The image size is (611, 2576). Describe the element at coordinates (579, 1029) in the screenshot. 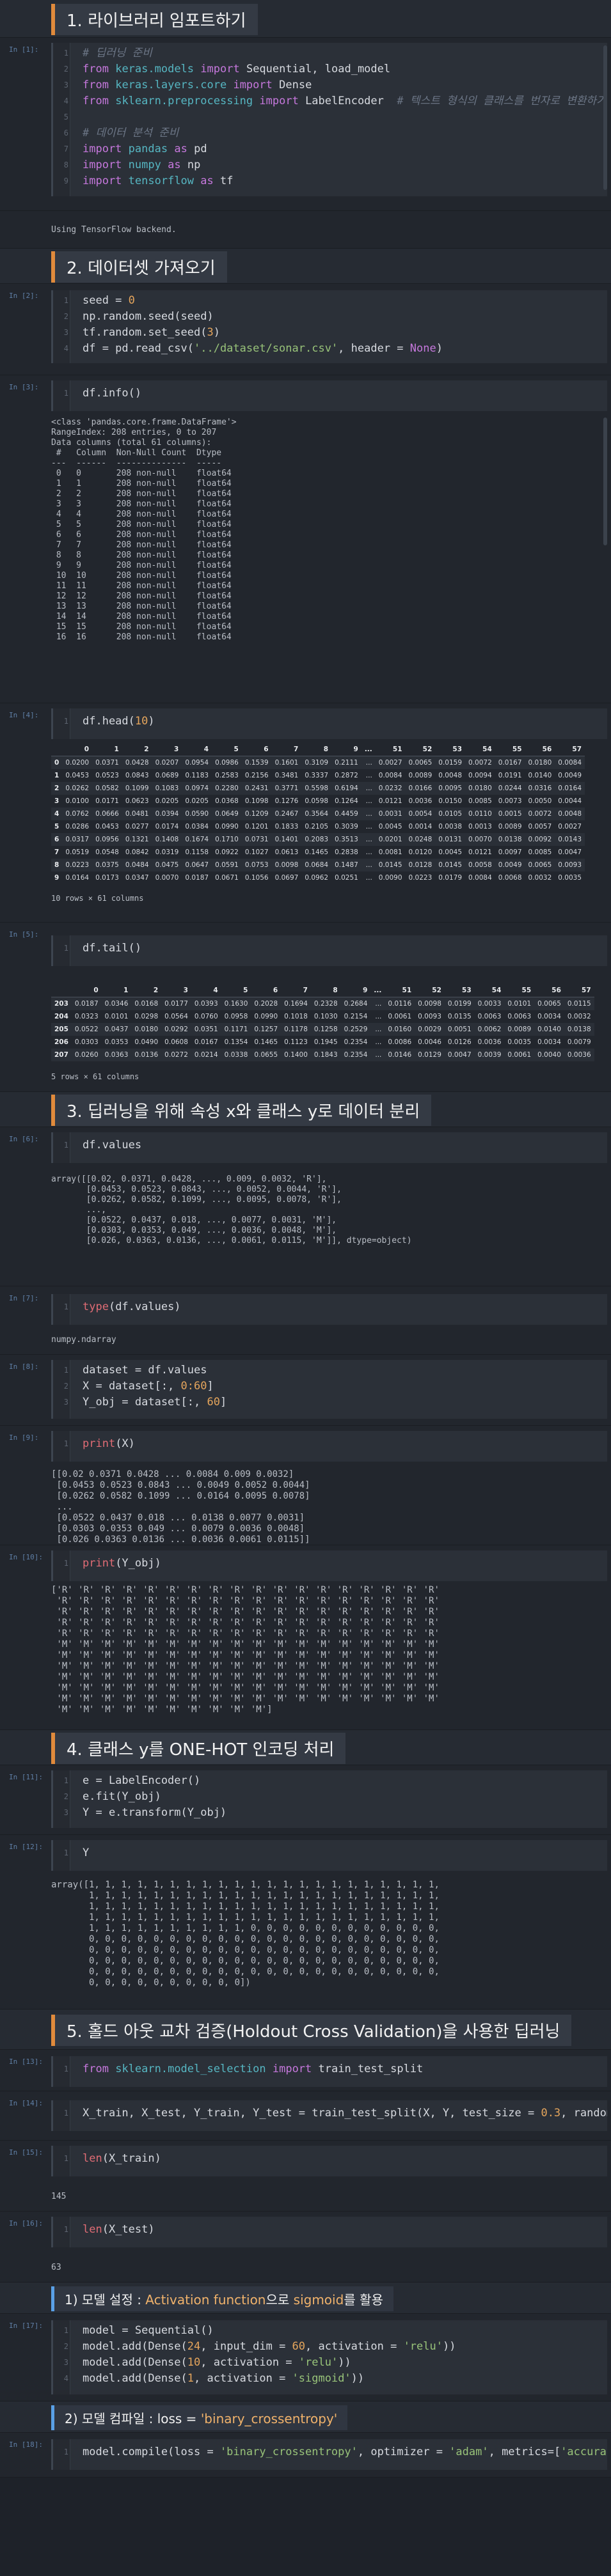

I see `table-cell: 0.0138` at that location.